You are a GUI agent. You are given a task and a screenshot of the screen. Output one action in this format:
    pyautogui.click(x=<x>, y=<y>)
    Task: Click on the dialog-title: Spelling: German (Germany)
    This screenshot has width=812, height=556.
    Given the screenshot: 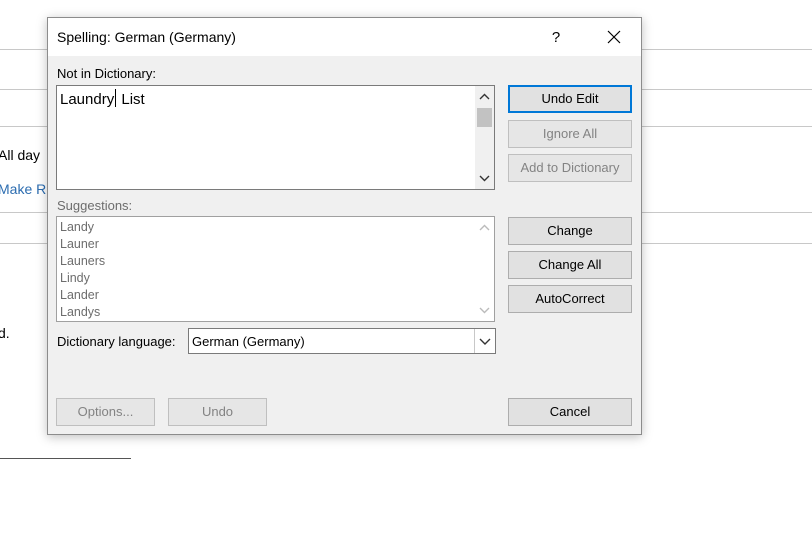 What is the action you would take?
    pyautogui.click(x=146, y=37)
    